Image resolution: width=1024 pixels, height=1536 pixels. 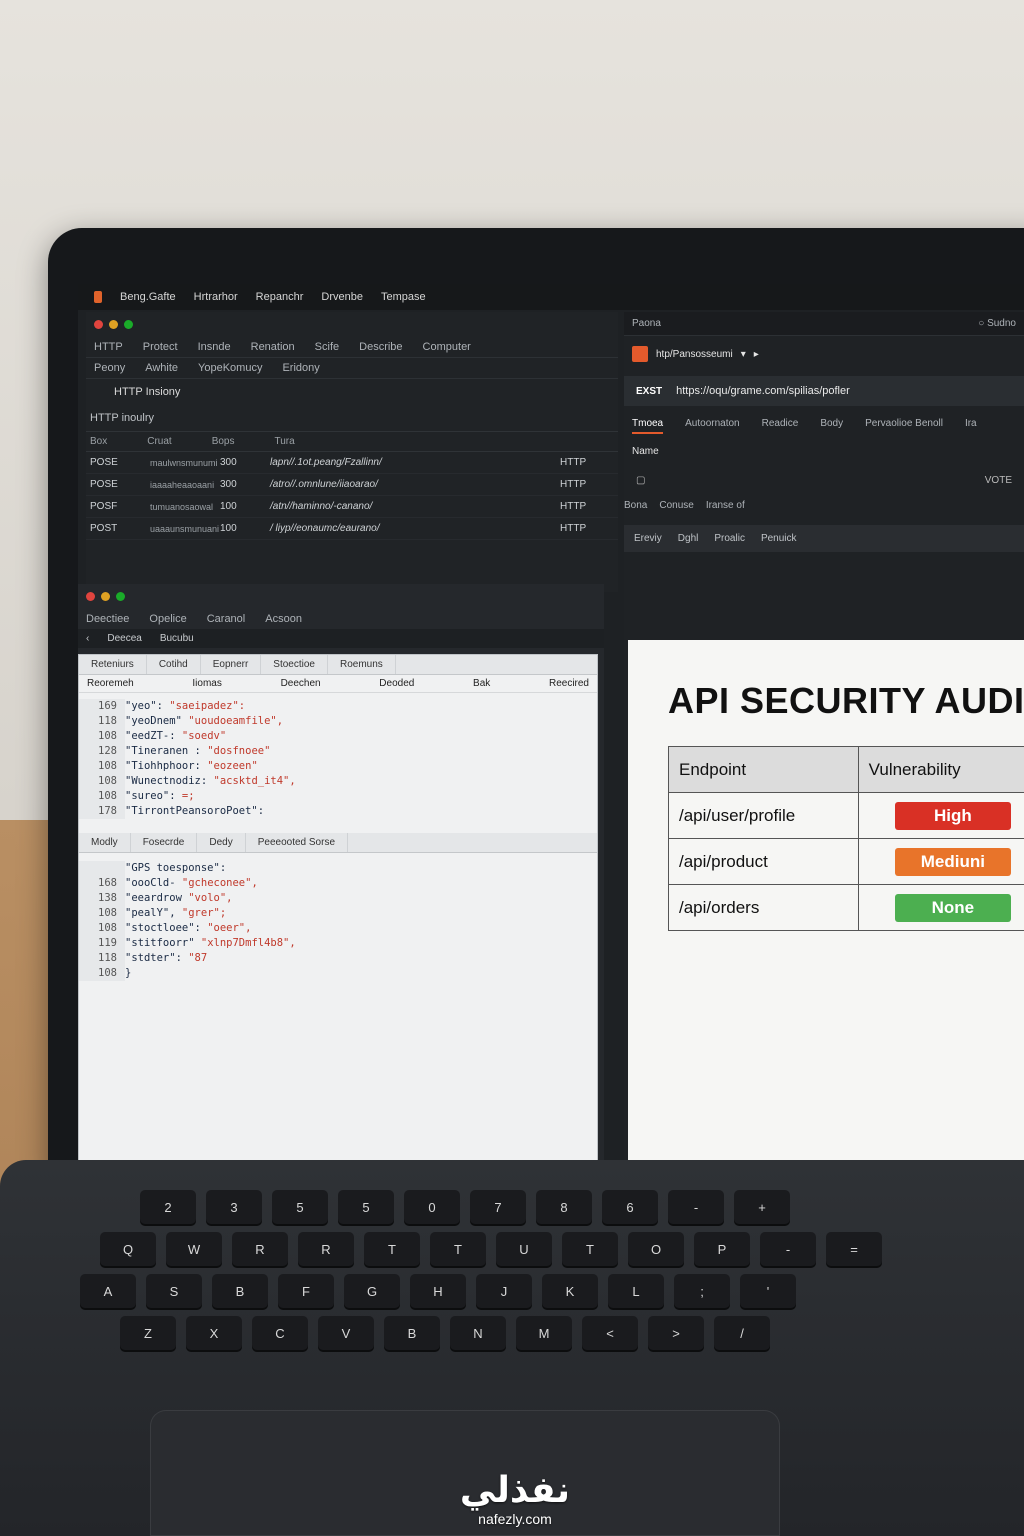 What do you see at coordinates (447, 347) in the screenshot?
I see `tab-computer: Computer` at bounding box center [447, 347].